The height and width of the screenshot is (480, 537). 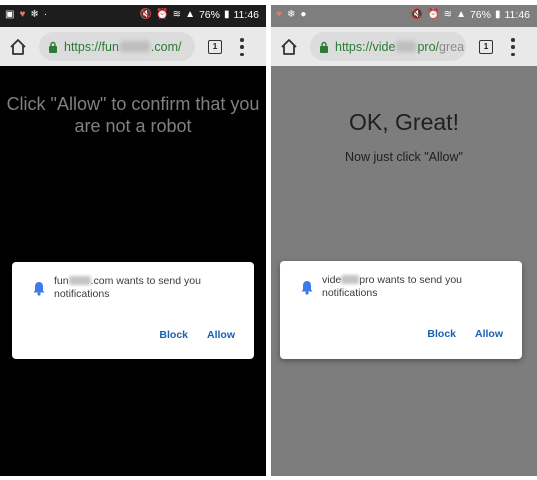 I want to click on url-suffix: .com/, so click(x=166, y=46).